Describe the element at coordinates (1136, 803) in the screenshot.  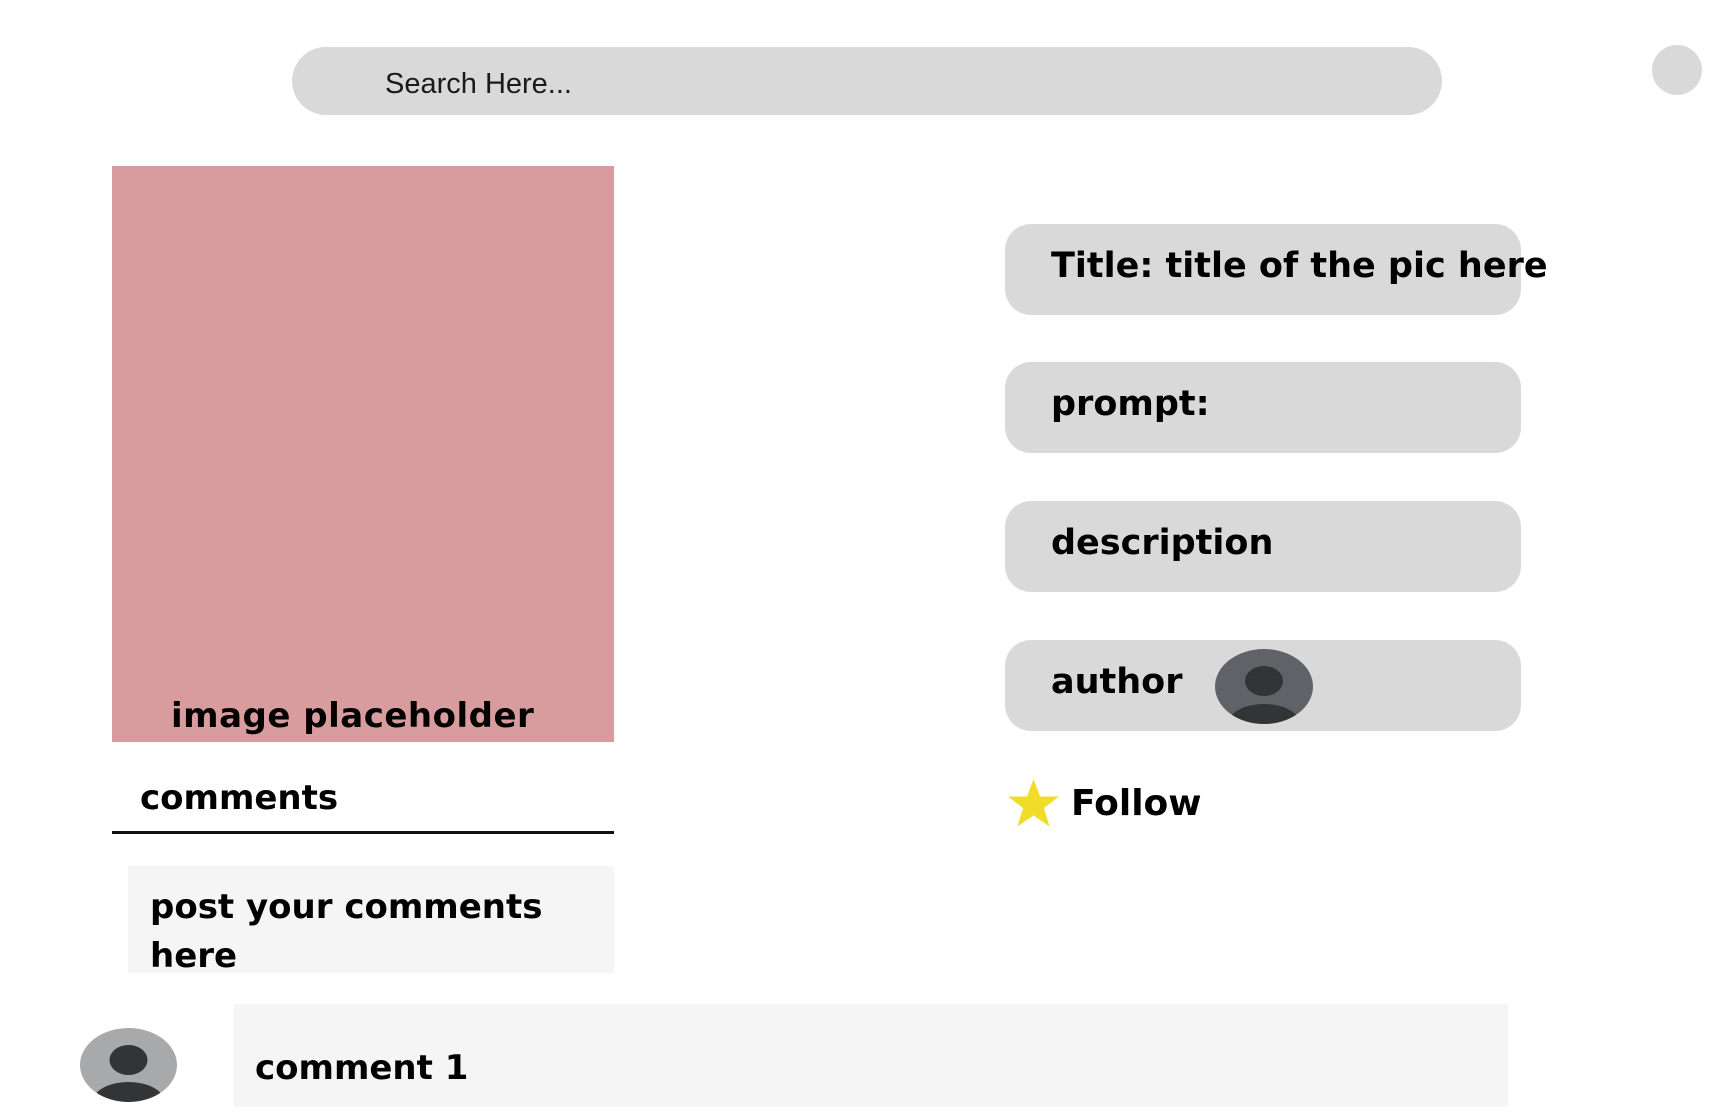
I see `follow-label: Follow` at that location.